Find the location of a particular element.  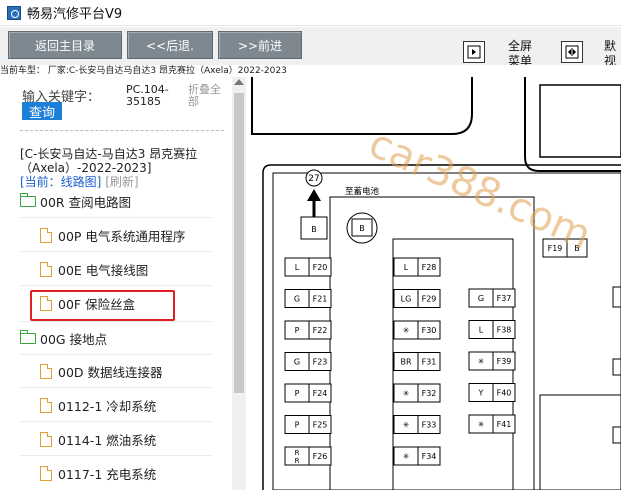

fuse-f37-color-label: G is located at coordinates (481, 298).